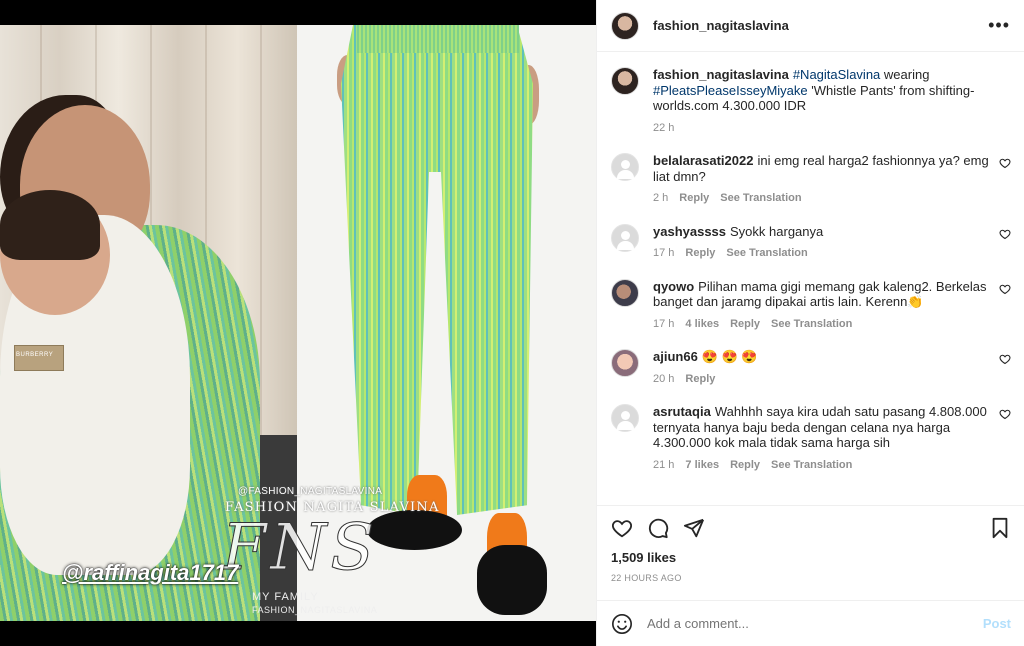 The image size is (1024, 646). I want to click on baby-shirt-label: BURBERRY, so click(35, 355).